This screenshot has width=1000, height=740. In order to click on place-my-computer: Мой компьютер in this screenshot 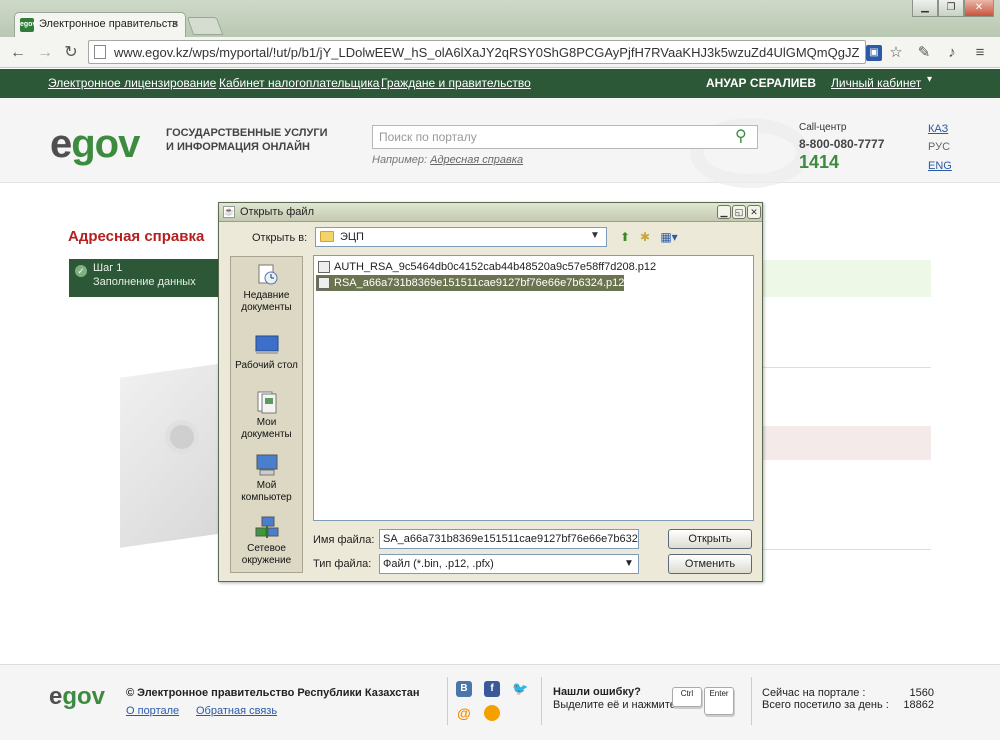, I will do `click(266, 478)`.